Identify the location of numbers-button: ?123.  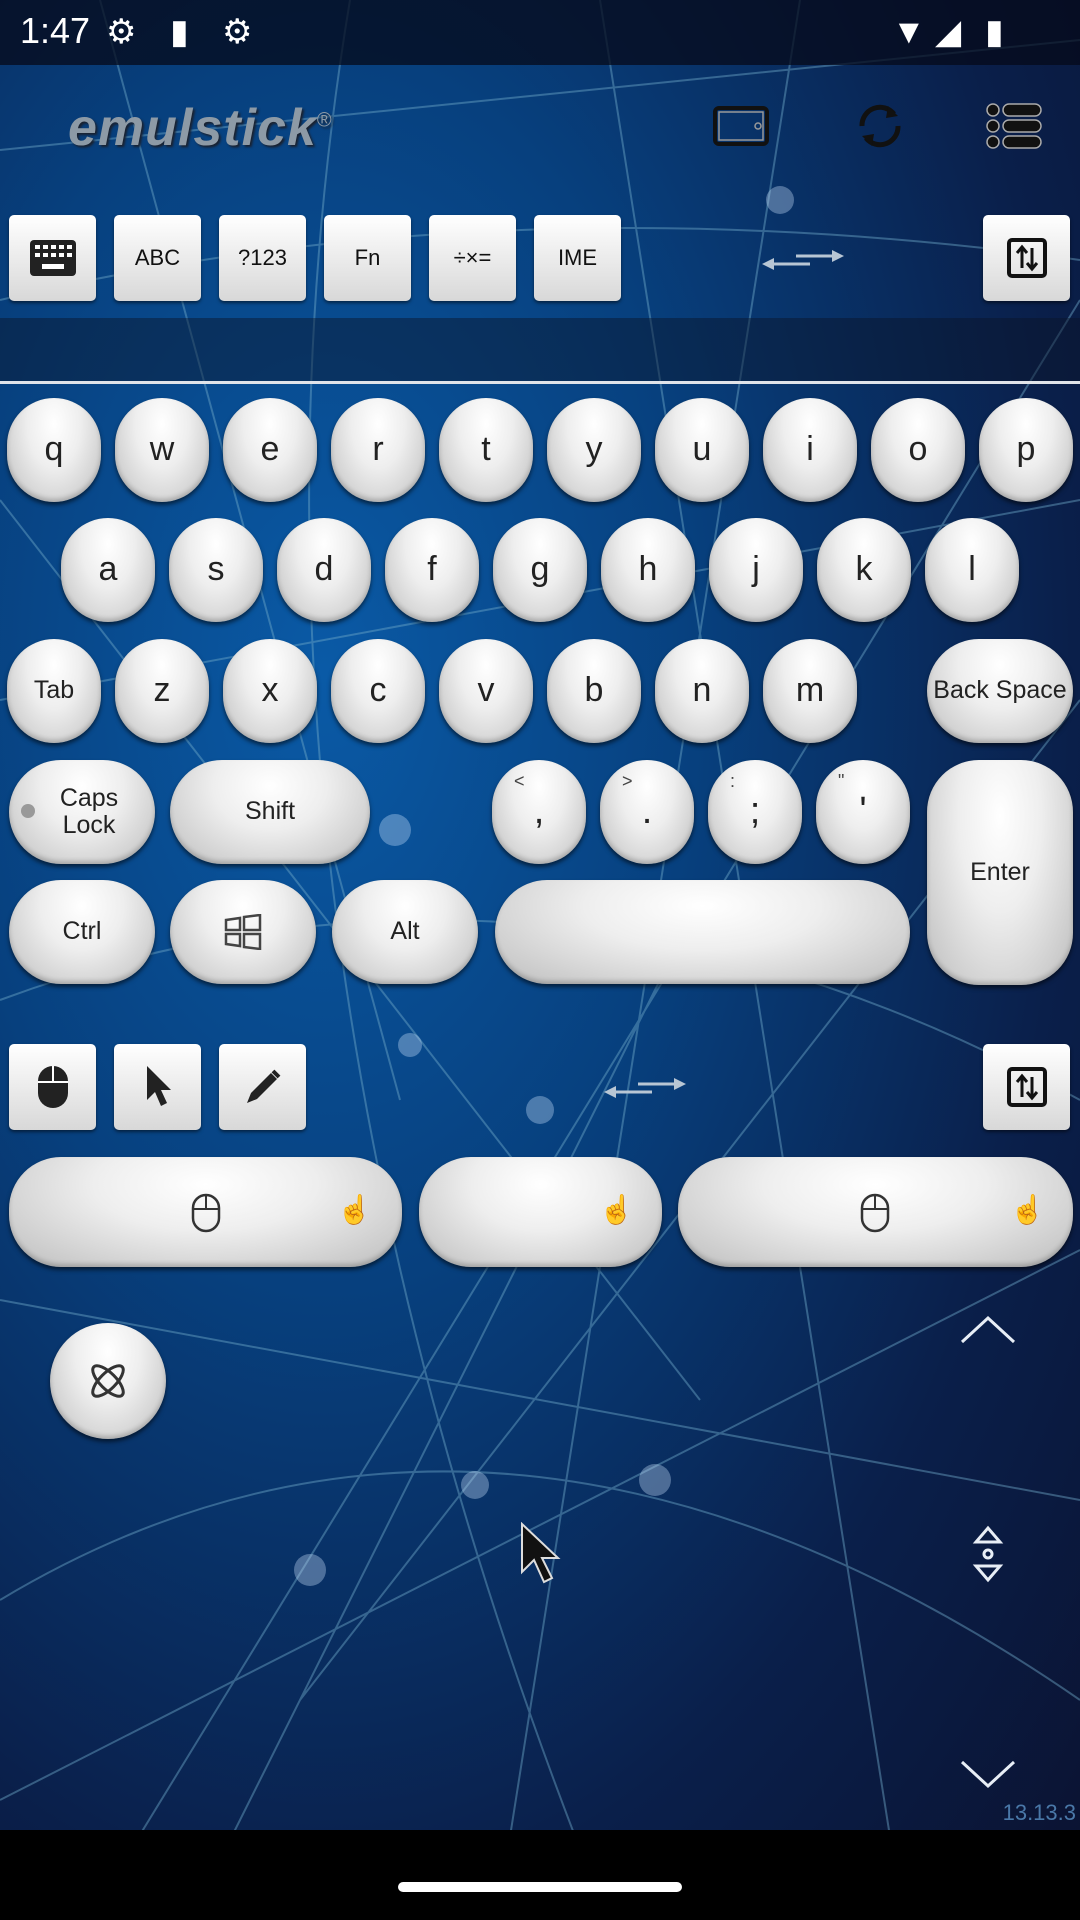
(262, 258).